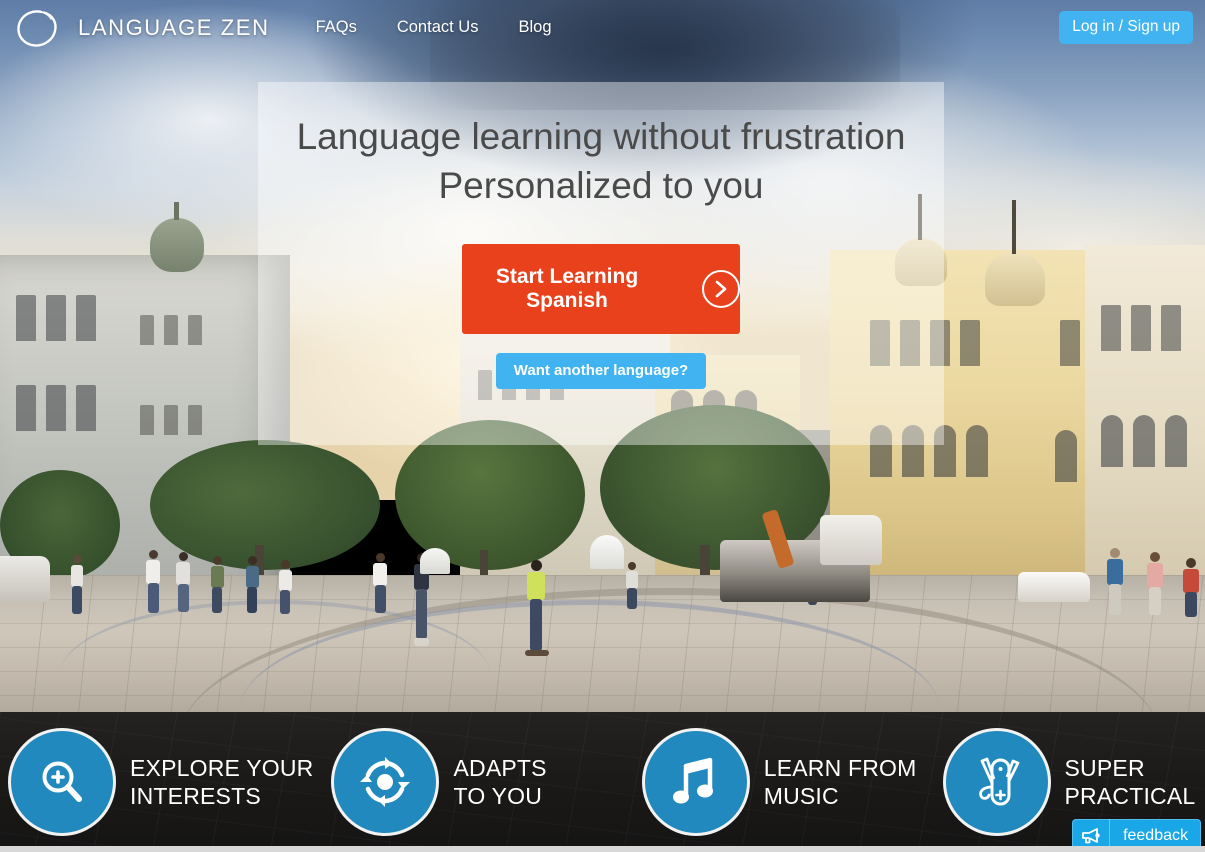  Describe the element at coordinates (1126, 27) in the screenshot. I see `login-signup-button: Log in / Sign up` at that location.